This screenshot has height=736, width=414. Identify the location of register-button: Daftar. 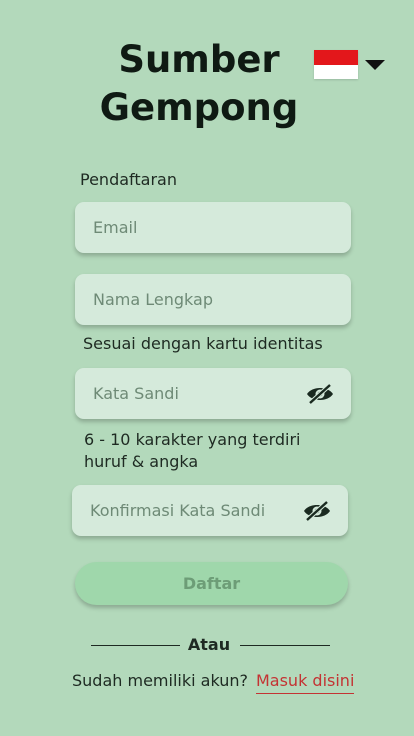
(211, 583).